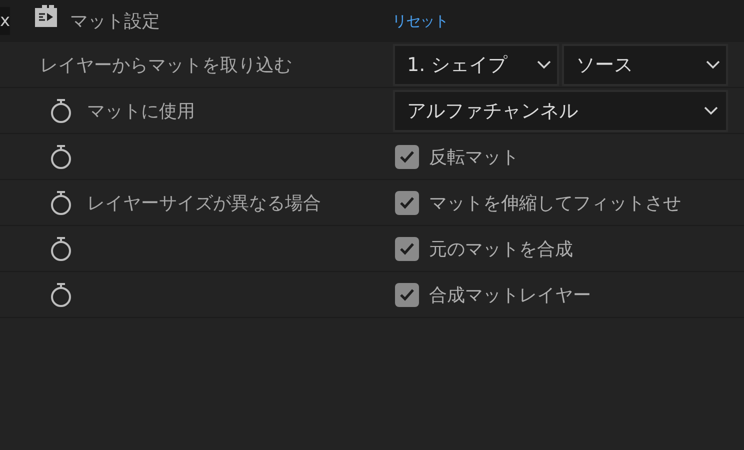 Image resolution: width=744 pixels, height=450 pixels. I want to click on close-button: x, so click(5, 21).